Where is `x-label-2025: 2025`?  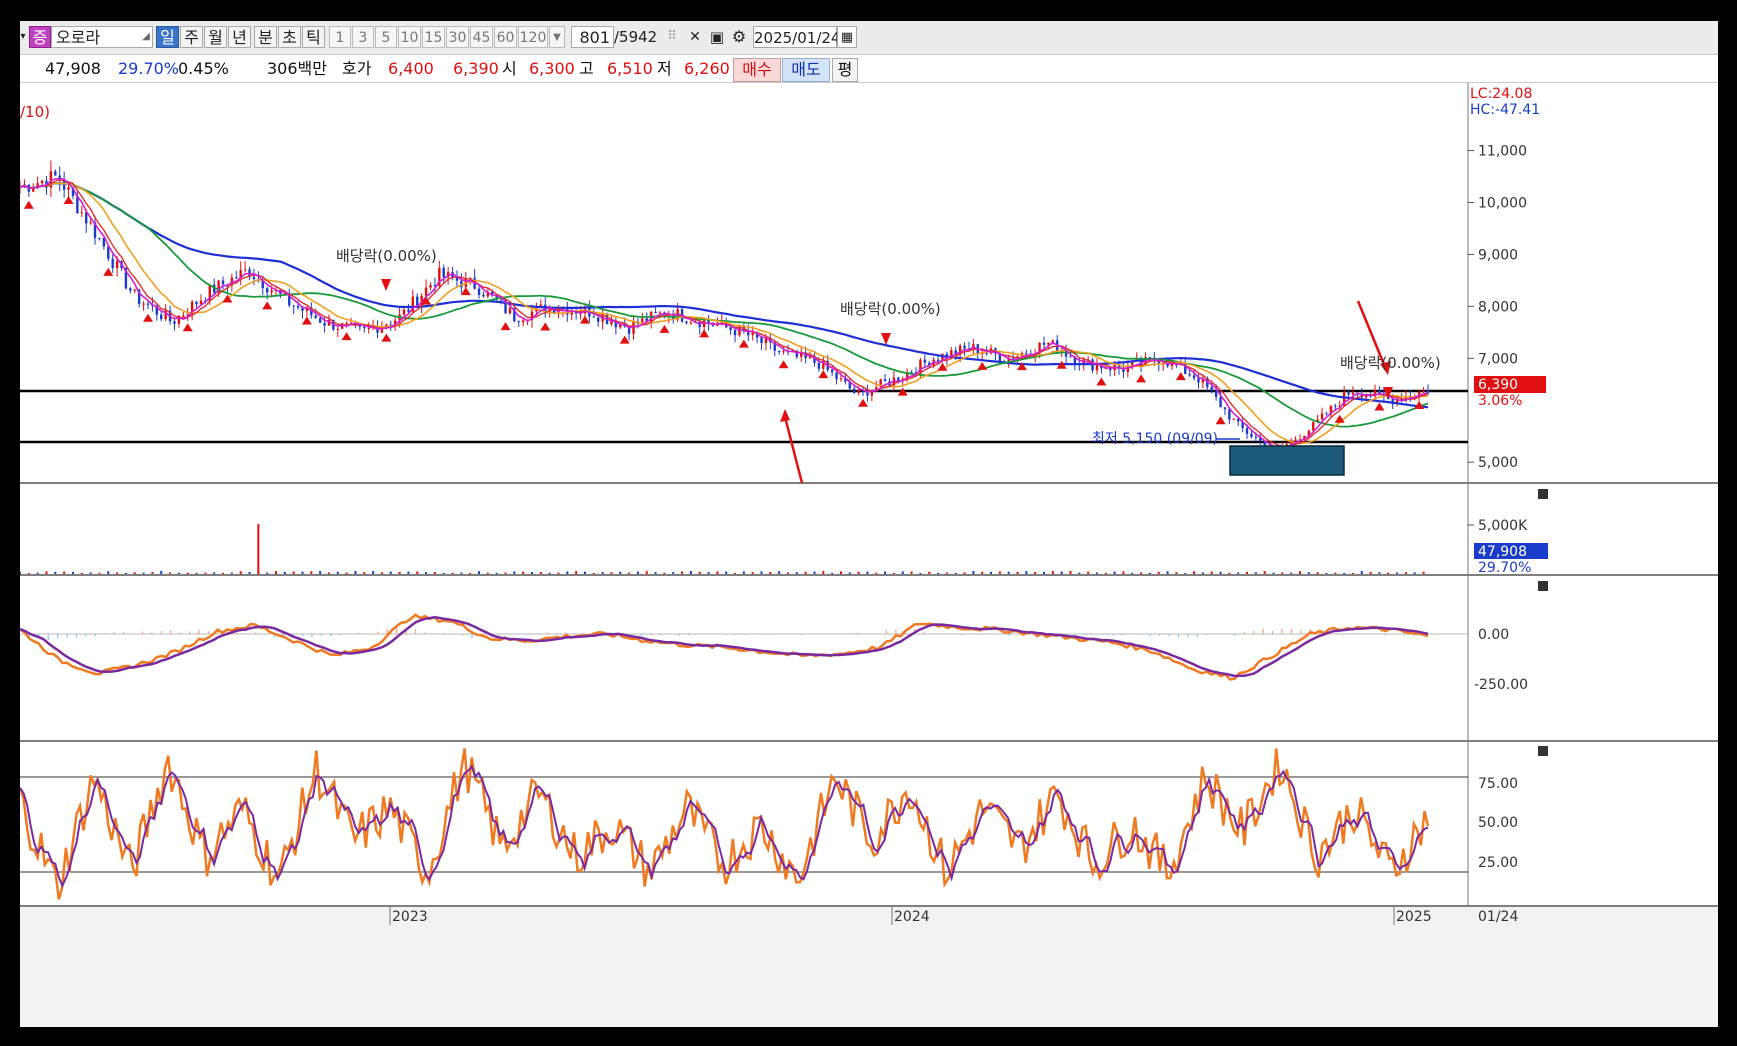 x-label-2025: 2025 is located at coordinates (1414, 917).